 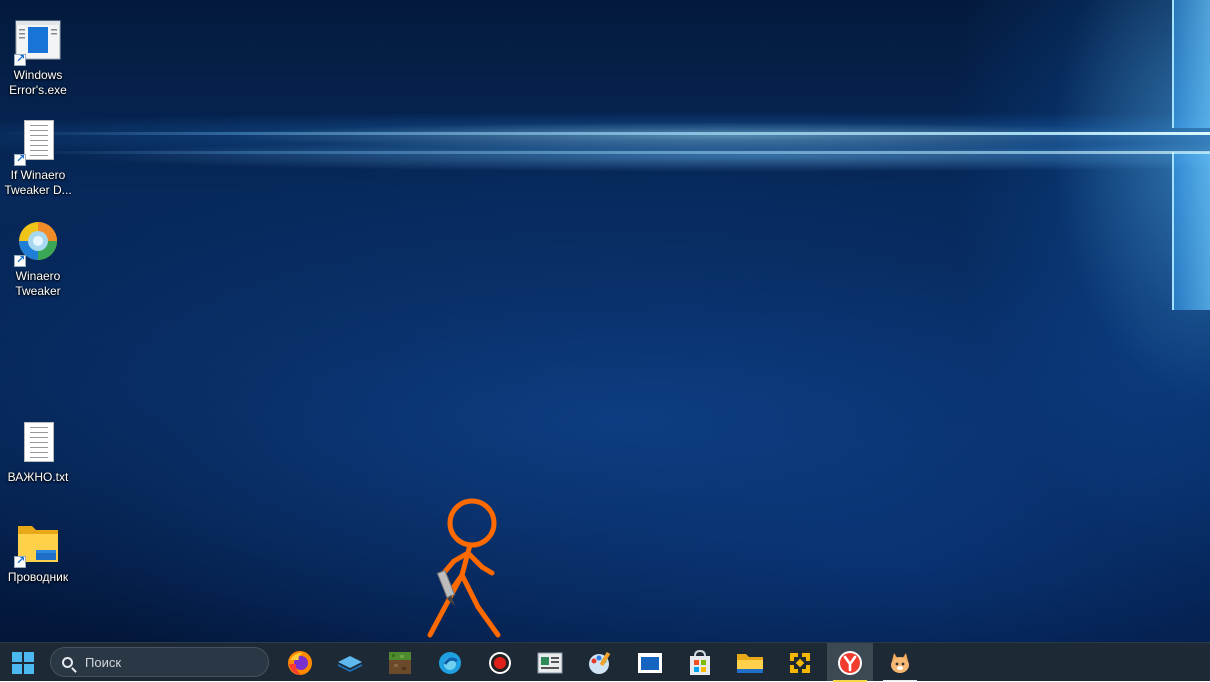 I want to click on taskbar-app-store, so click(x=700, y=662).